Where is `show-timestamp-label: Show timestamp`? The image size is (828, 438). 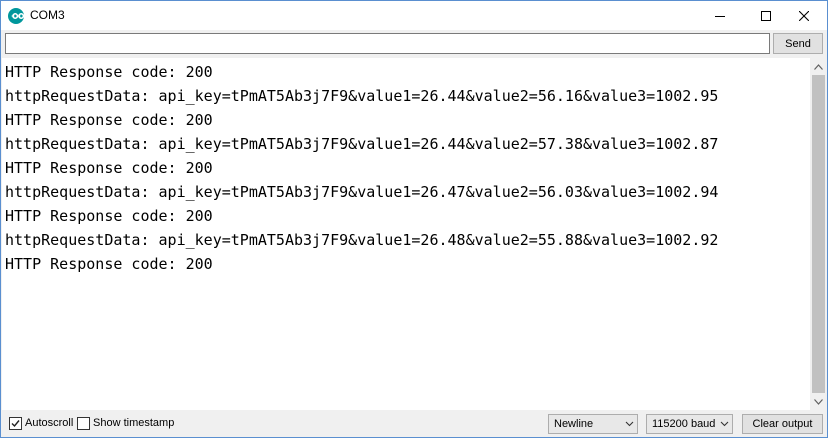 show-timestamp-label: Show timestamp is located at coordinates (133, 423).